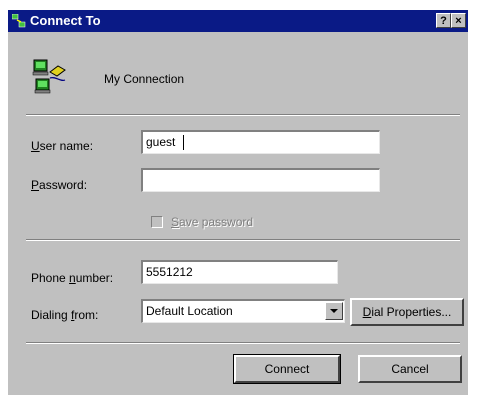  What do you see at coordinates (287, 369) in the screenshot?
I see `connect-button: Connect` at bounding box center [287, 369].